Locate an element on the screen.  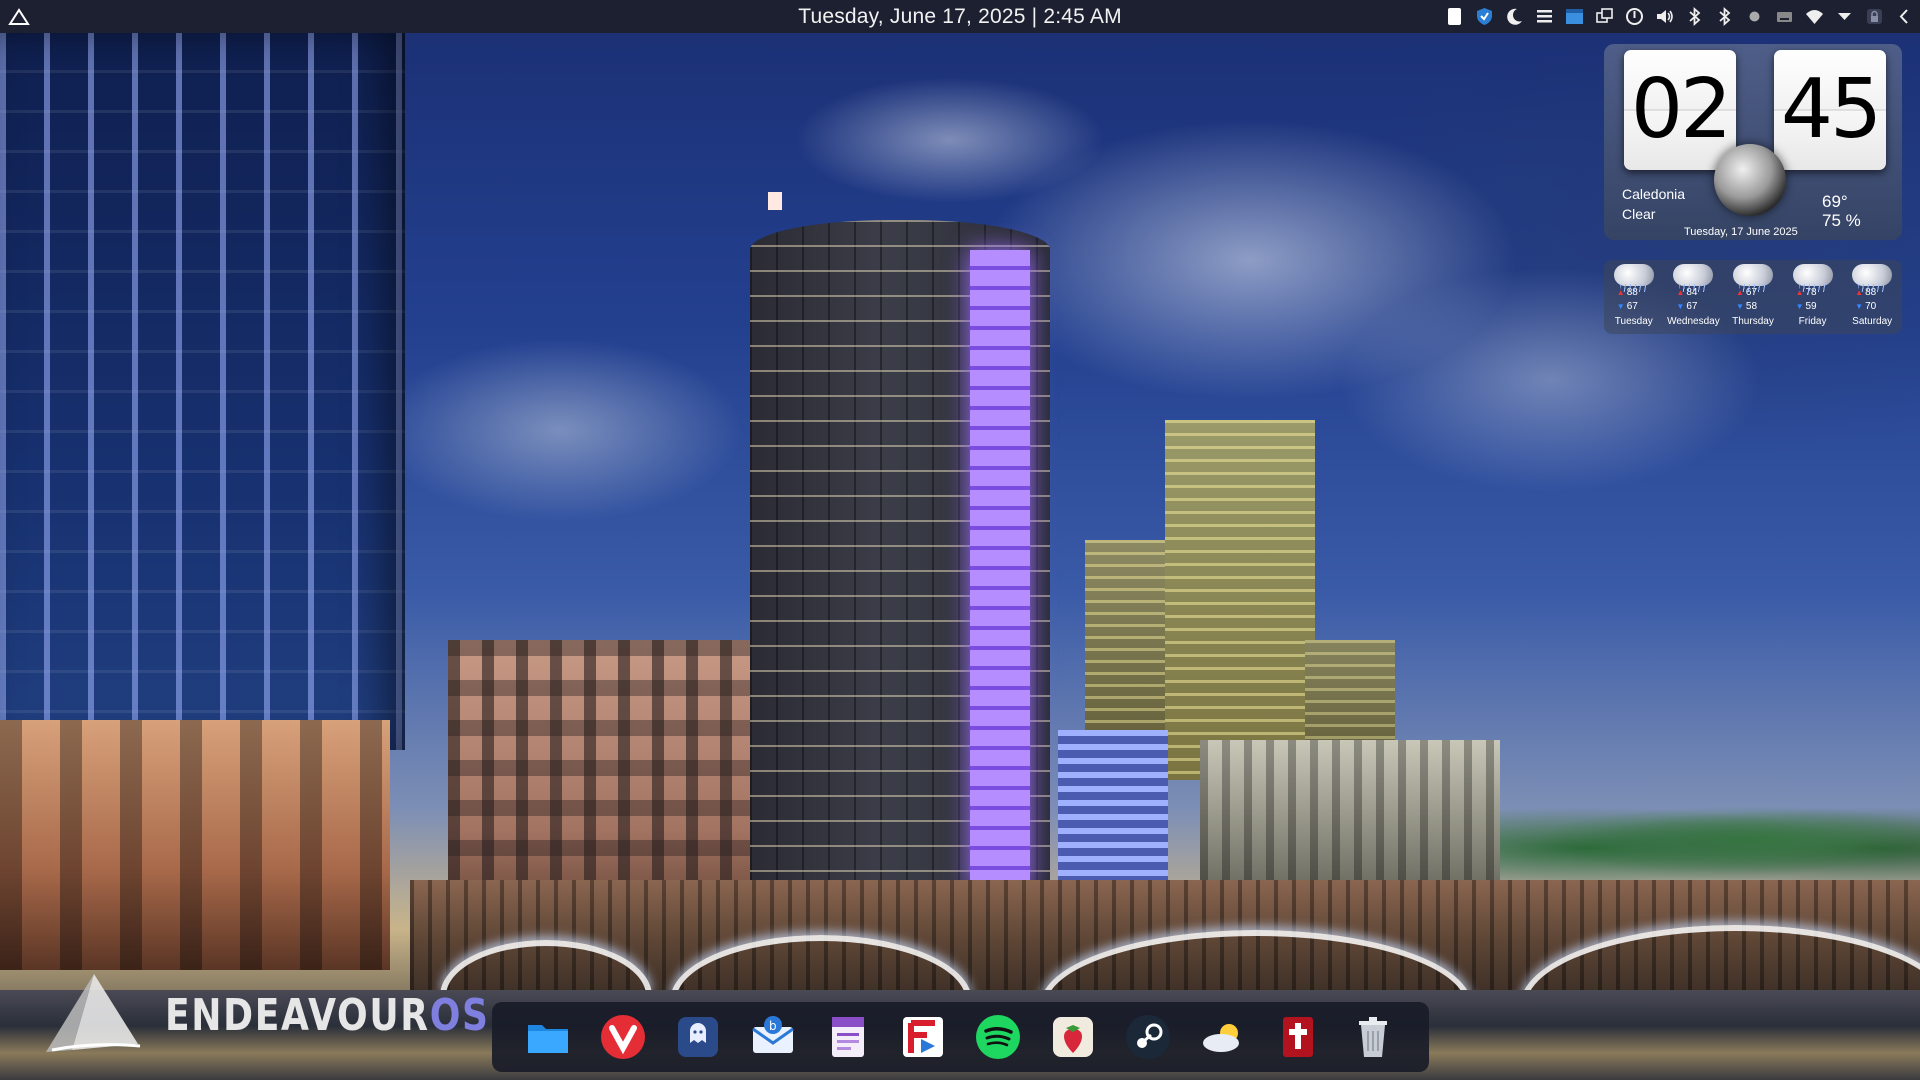
endeavouros-wordmark: ENDEAVOUROS is located at coordinates (327, 1015).